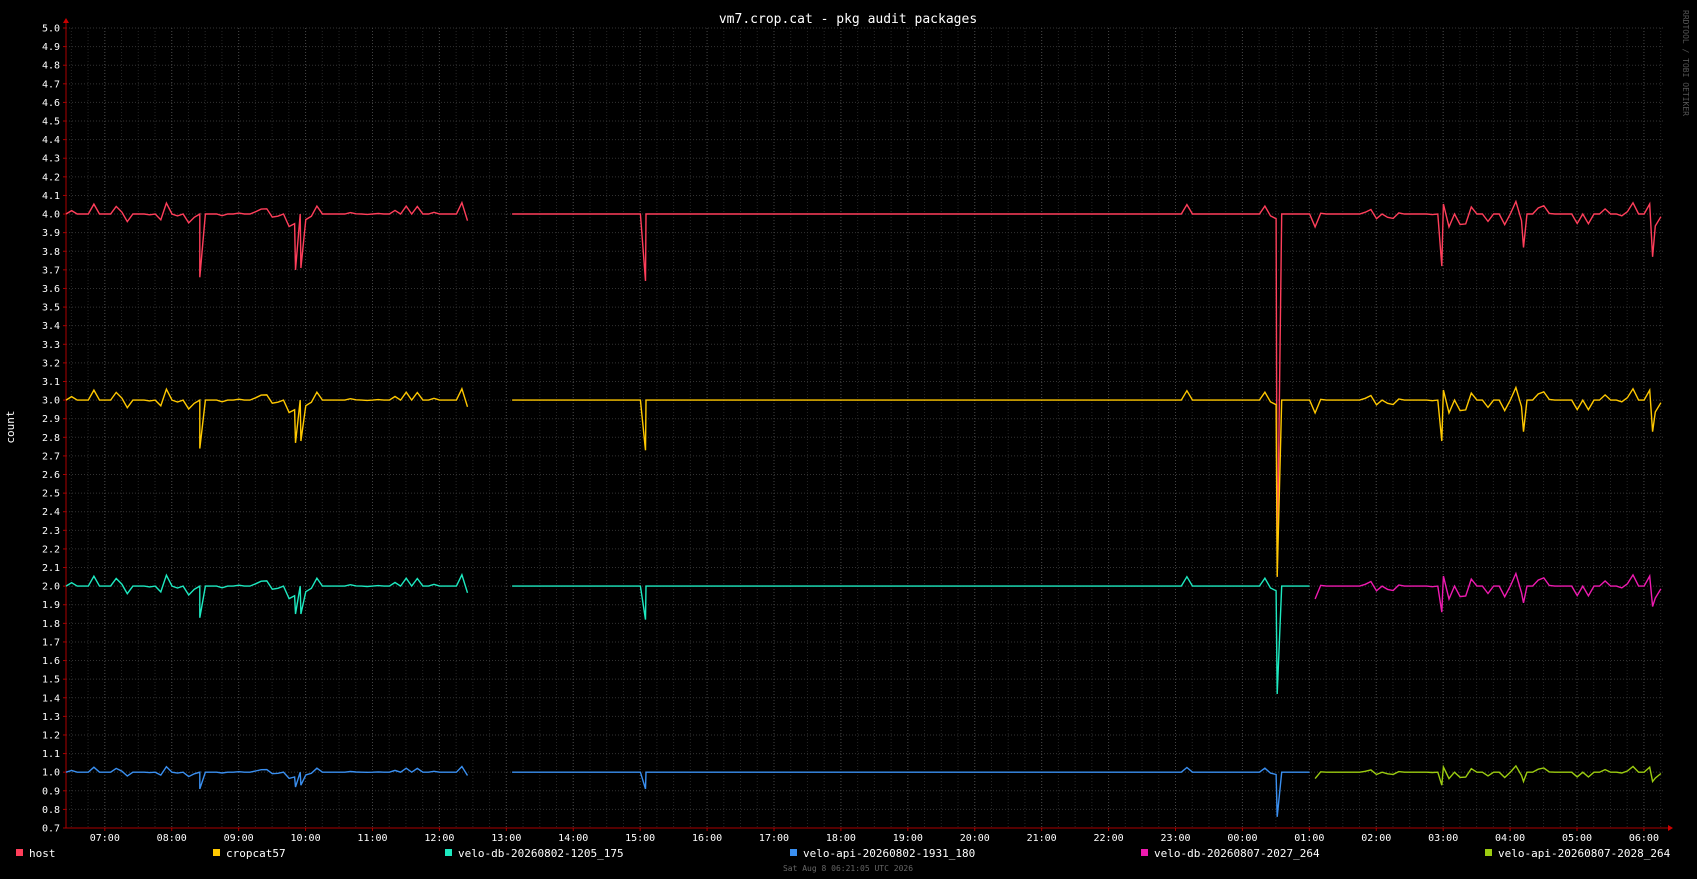  I want to click on y-tick-label: 2.3, so click(51, 531).